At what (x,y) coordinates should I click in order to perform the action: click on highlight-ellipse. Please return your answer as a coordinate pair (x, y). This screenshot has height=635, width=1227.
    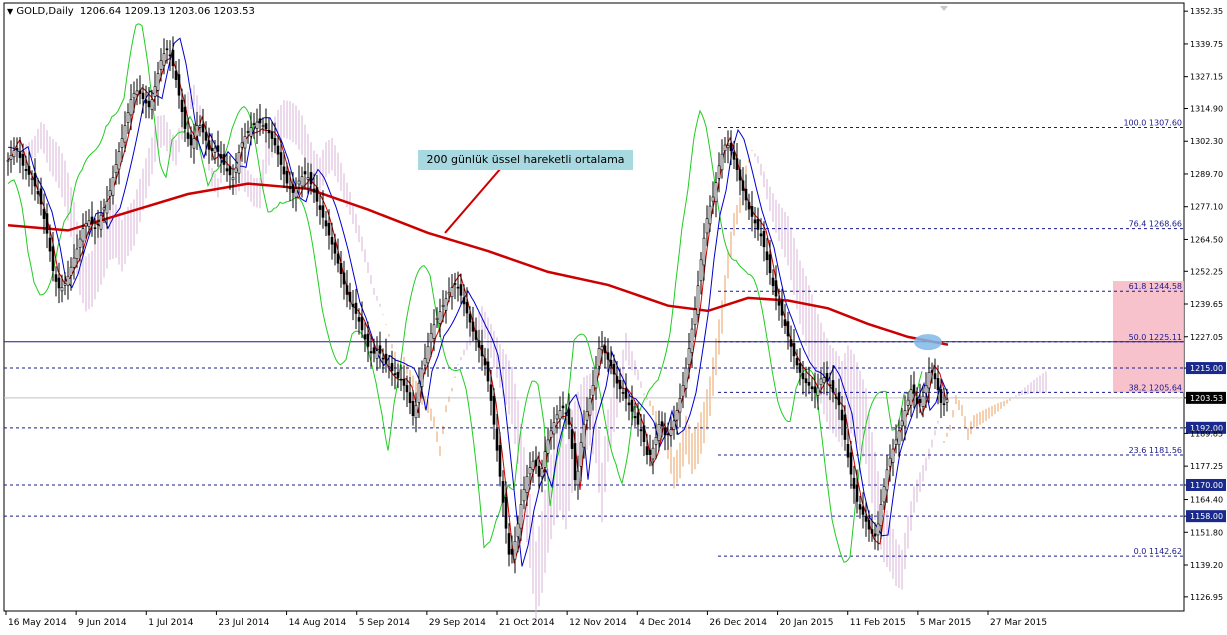
    Looking at the image, I should click on (928, 342).